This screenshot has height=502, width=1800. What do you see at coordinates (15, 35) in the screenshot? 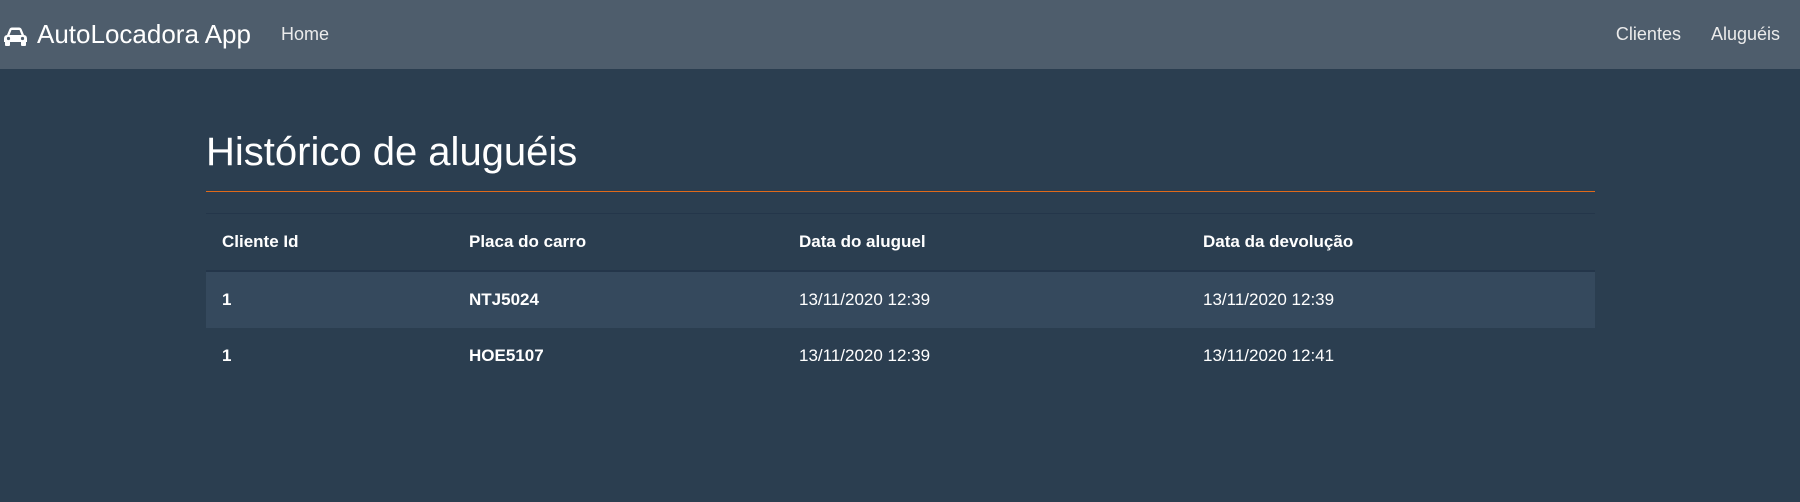
I see `car-icon` at bounding box center [15, 35].